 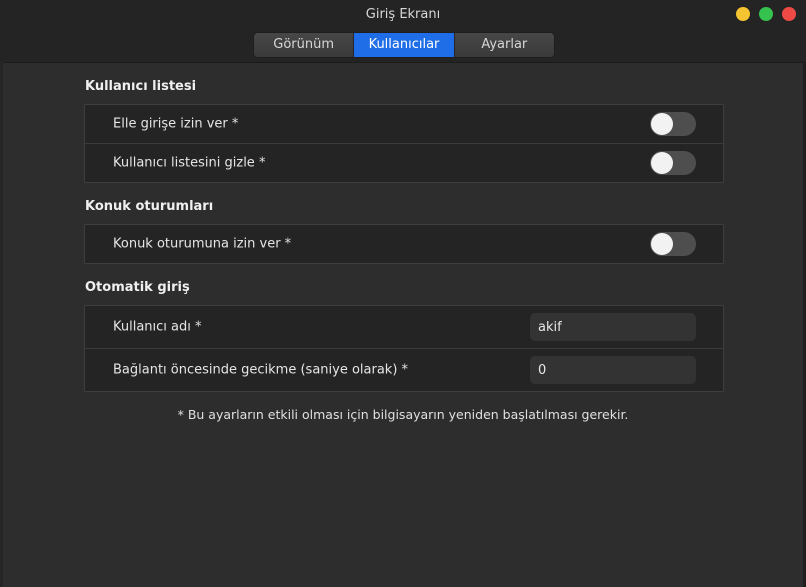 I want to click on section-title-guest: Konuk oturumları, so click(x=149, y=206).